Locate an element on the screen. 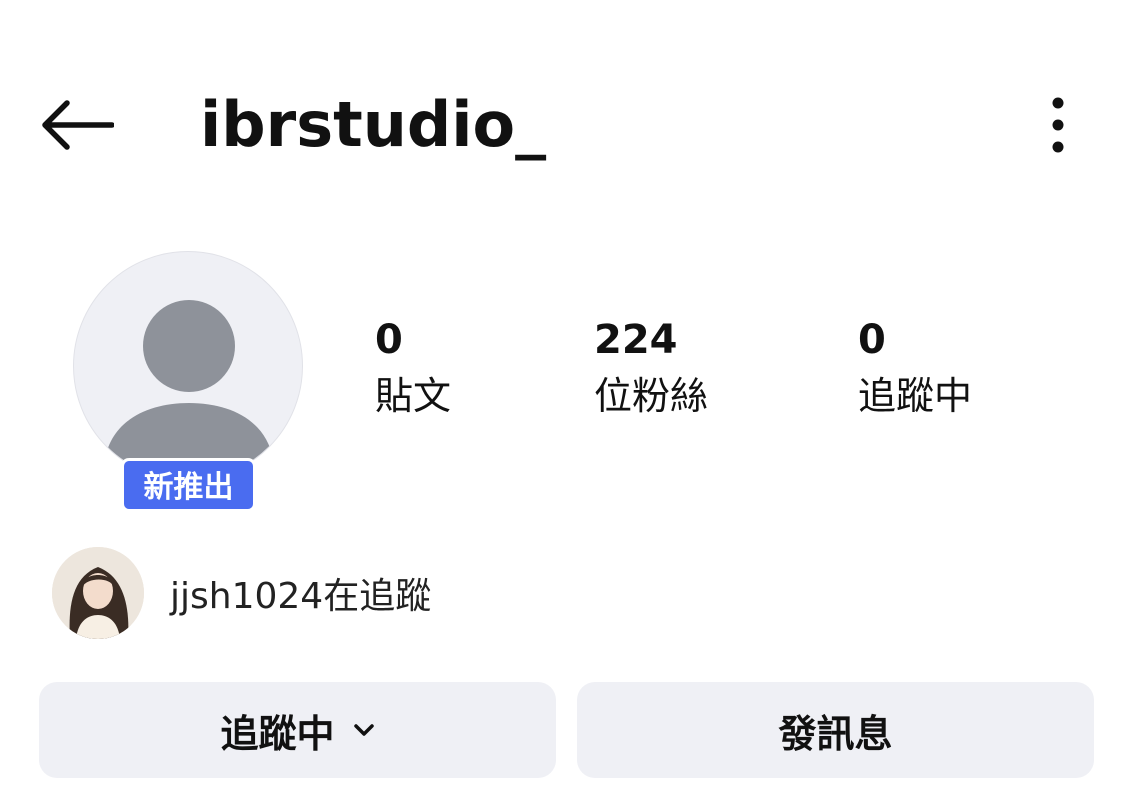  stat-posts: 0 貼文 is located at coordinates (413, 369).